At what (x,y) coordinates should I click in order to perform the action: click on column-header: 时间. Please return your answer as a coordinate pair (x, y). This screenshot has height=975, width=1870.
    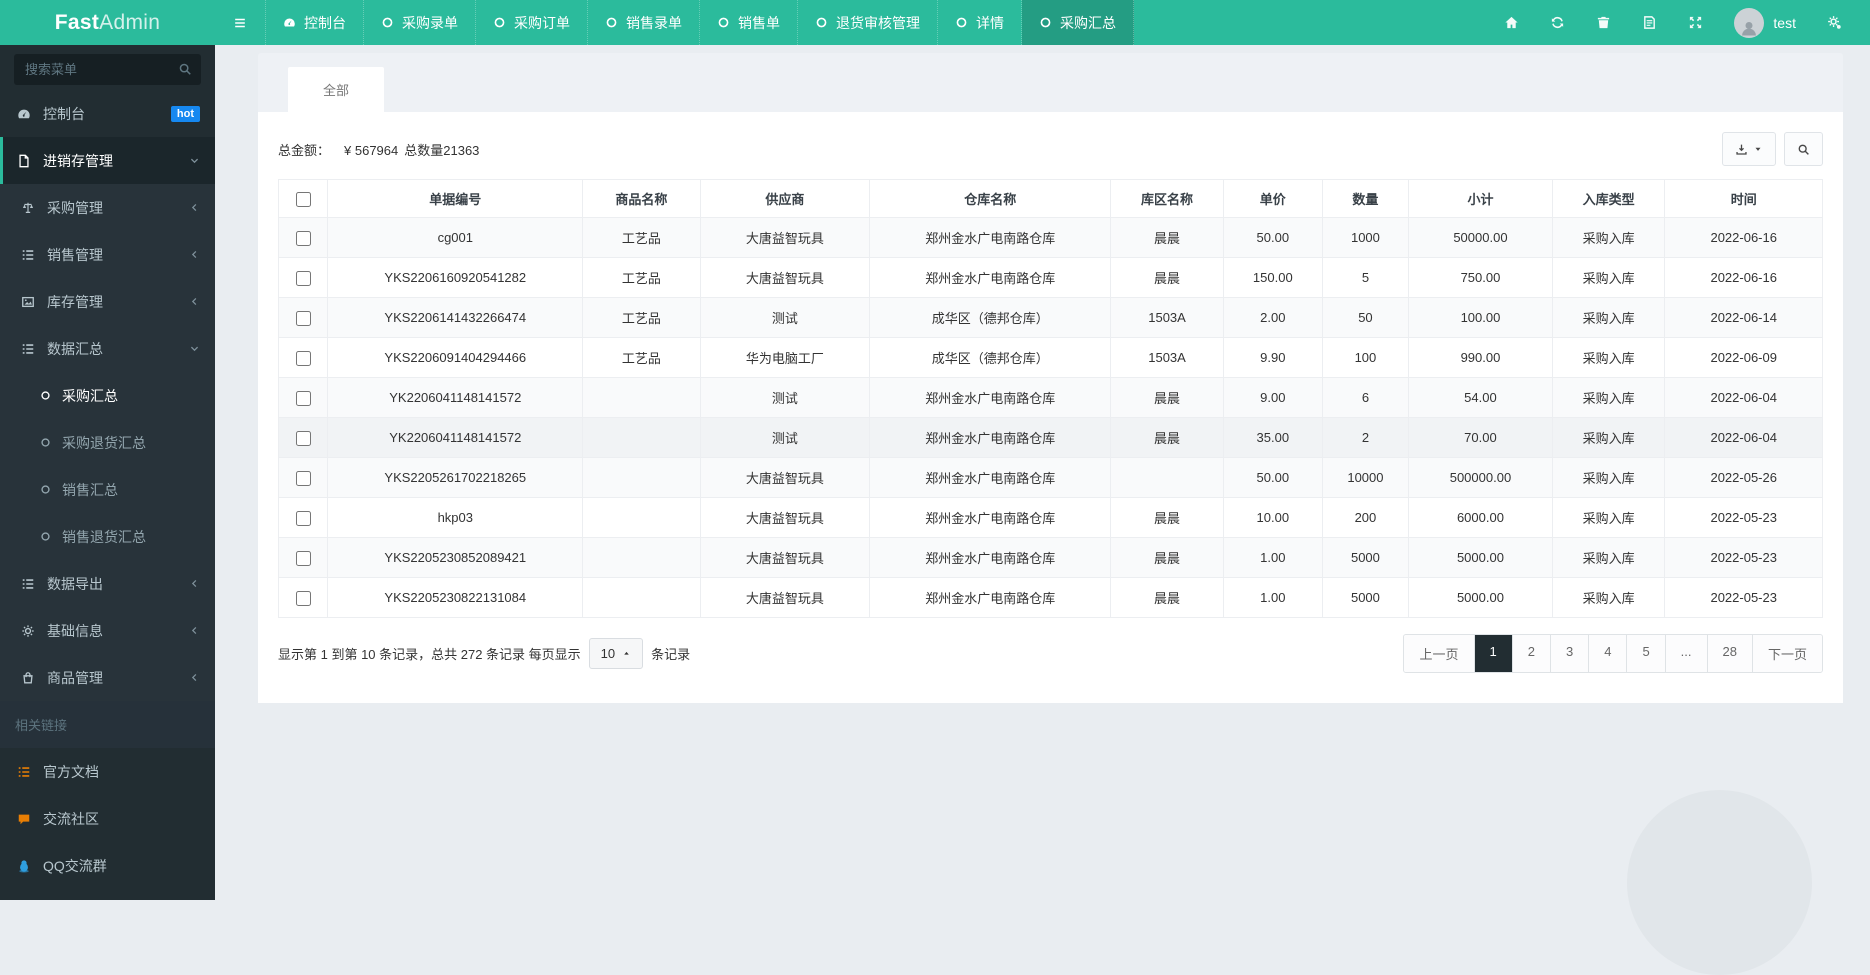
    Looking at the image, I should click on (1743, 198).